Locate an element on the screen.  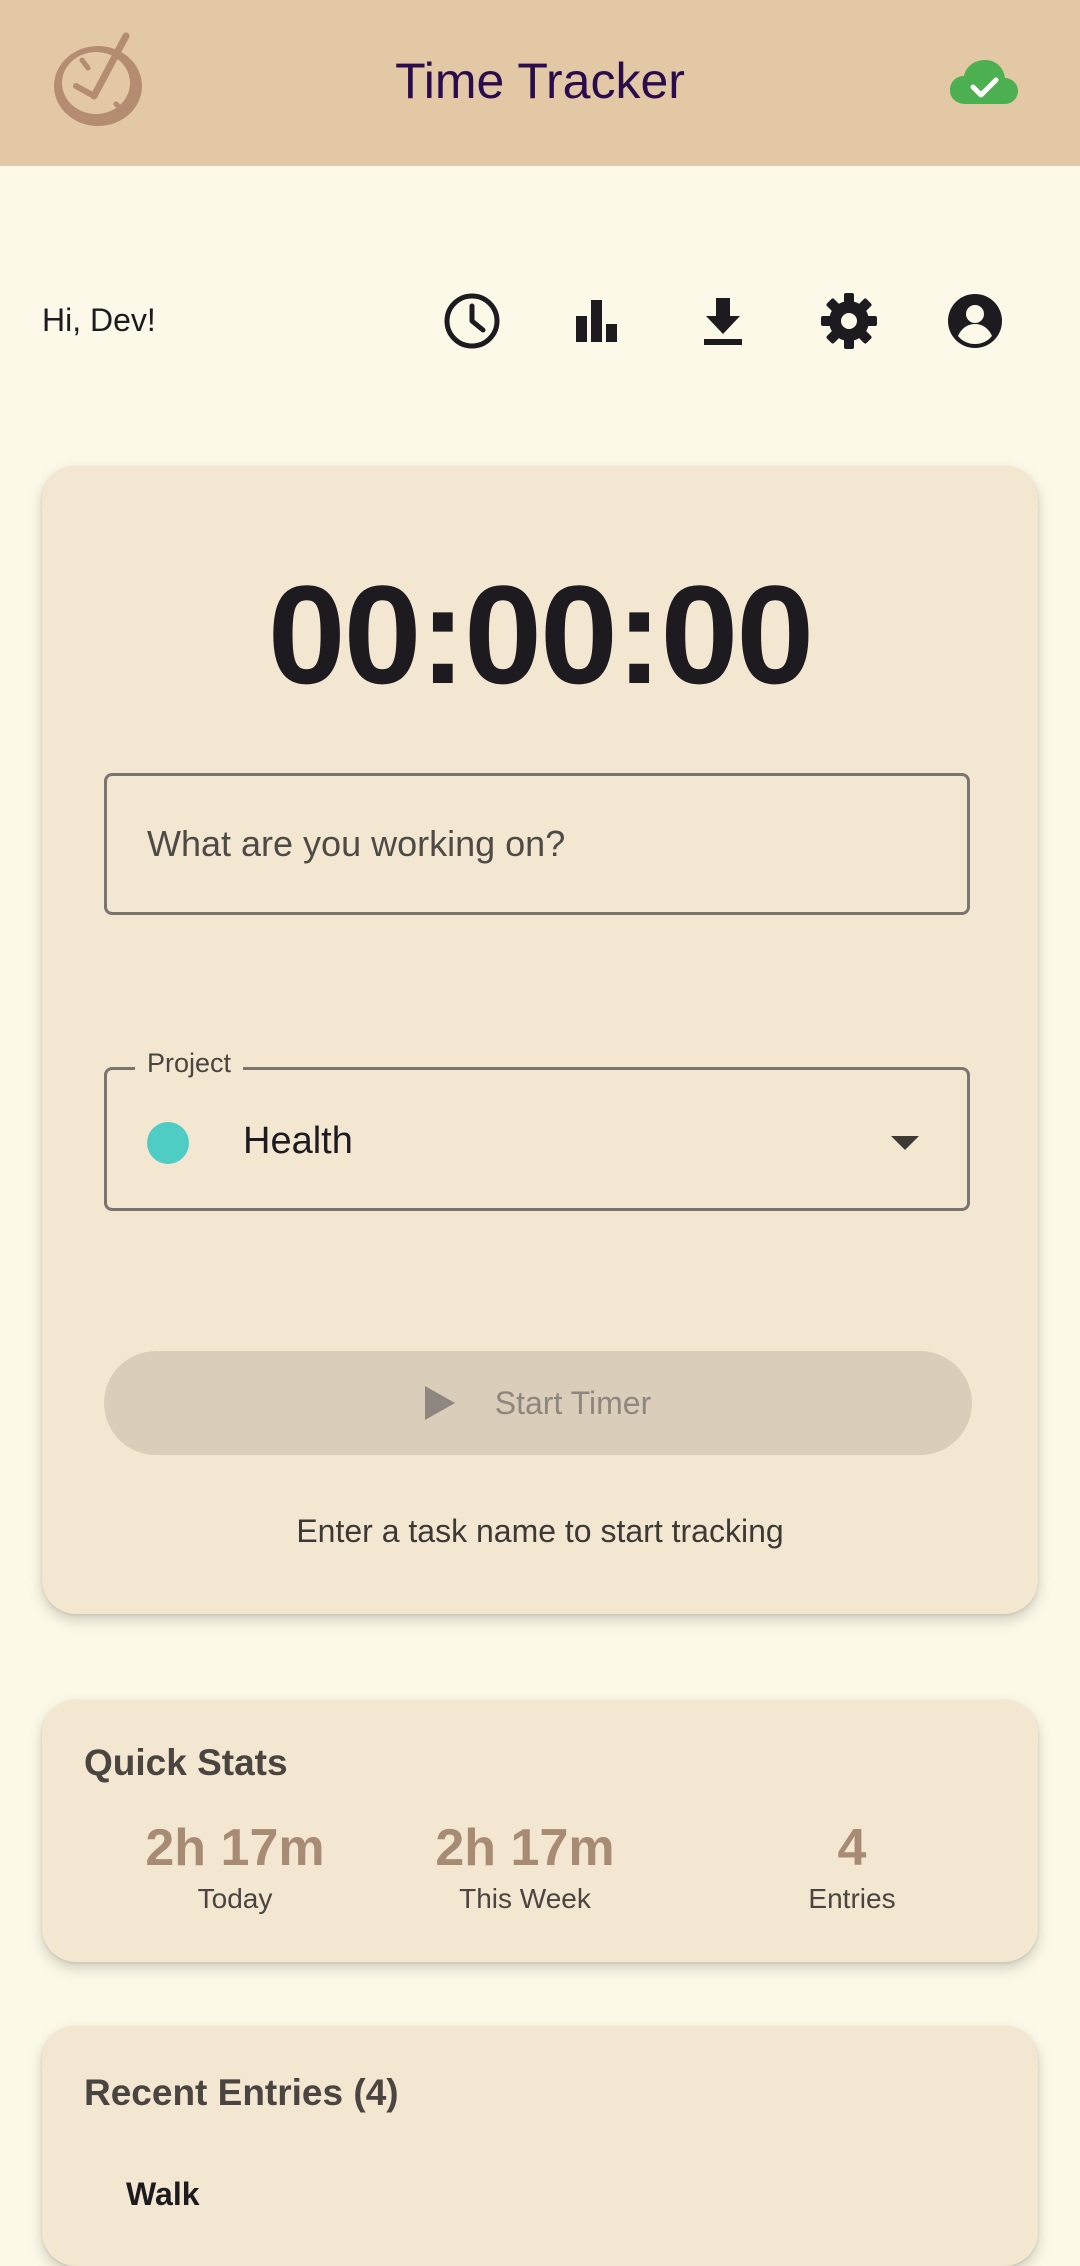
recent-entries-title: Recent Entries (4) is located at coordinates (241, 2092).